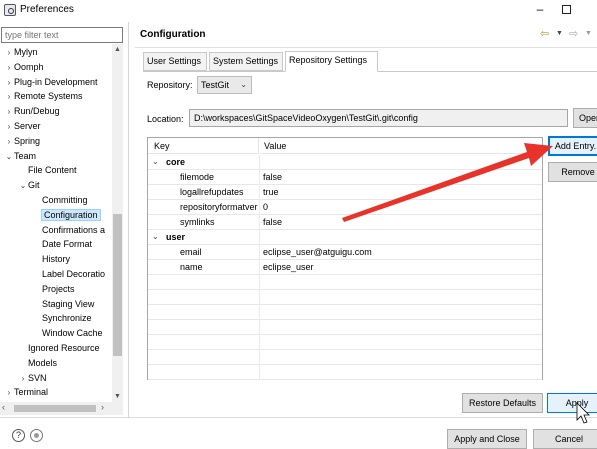  What do you see at coordinates (345, 177) in the screenshot?
I see `config-entry-row: filemode false` at bounding box center [345, 177].